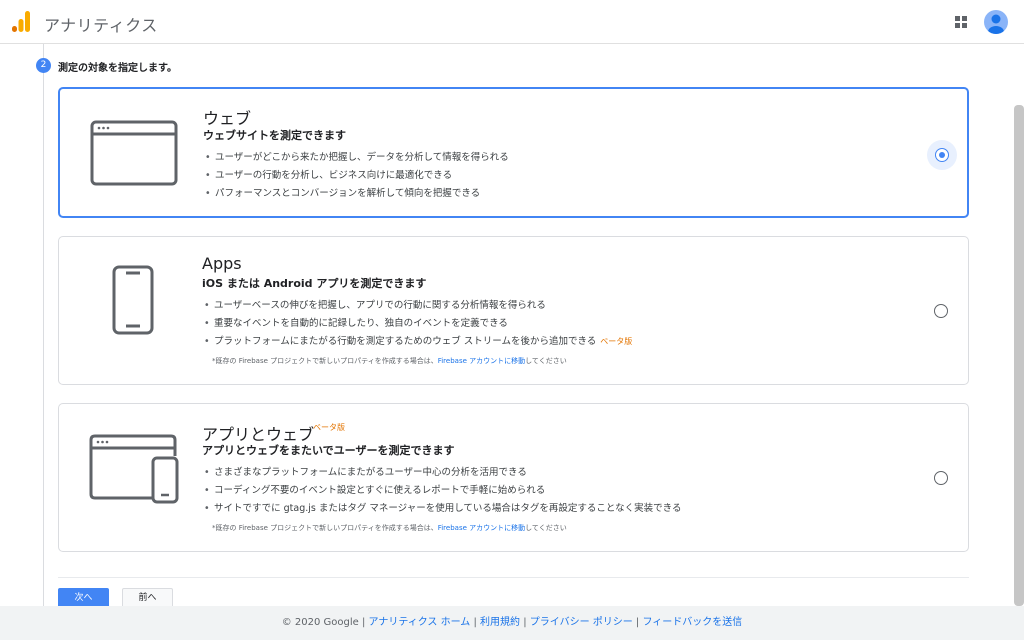 Image resolution: width=1024 pixels, height=640 pixels. Describe the element at coordinates (43, 65) in the screenshot. I see `step-number-badge: 2` at that location.